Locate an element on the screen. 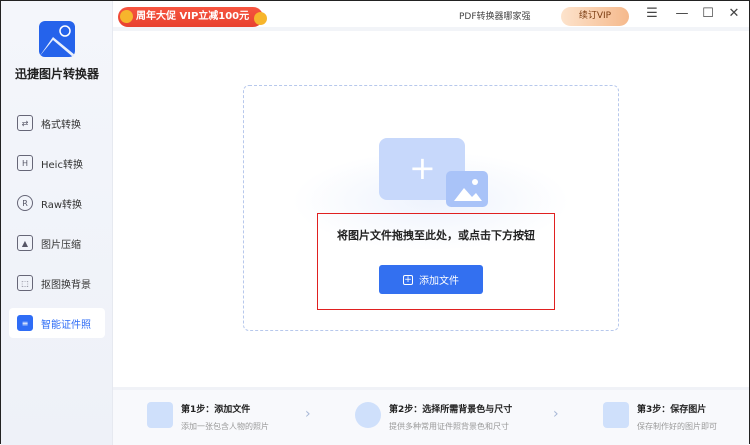 This screenshot has width=750, height=445. title-bar: 周年大促 VIP立减100元 PDF转换器哪家强 续订VIP ☰ — ☐ ✕ is located at coordinates (431, 16).